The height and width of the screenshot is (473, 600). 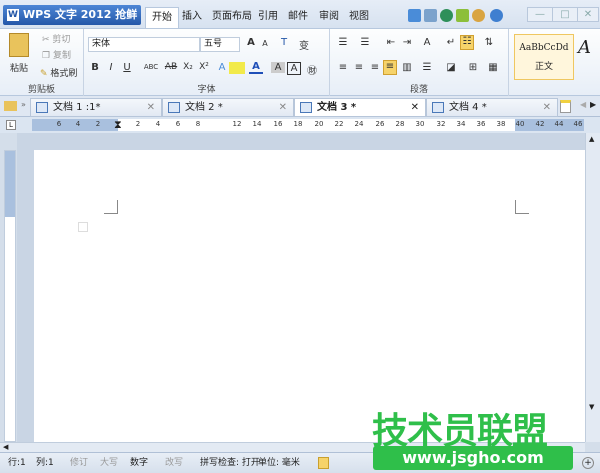 I want to click on decrease-indent-icon: ⇤, so click(x=391, y=42).